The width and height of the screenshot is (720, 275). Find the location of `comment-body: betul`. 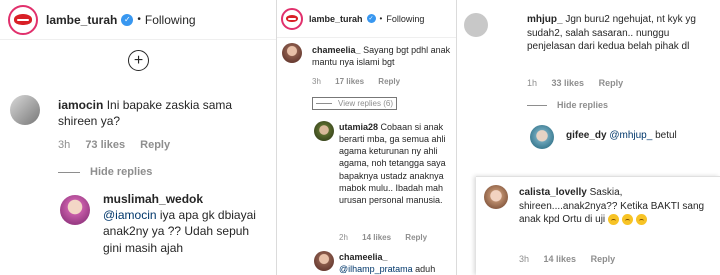

comment-body: betul is located at coordinates (664, 135).